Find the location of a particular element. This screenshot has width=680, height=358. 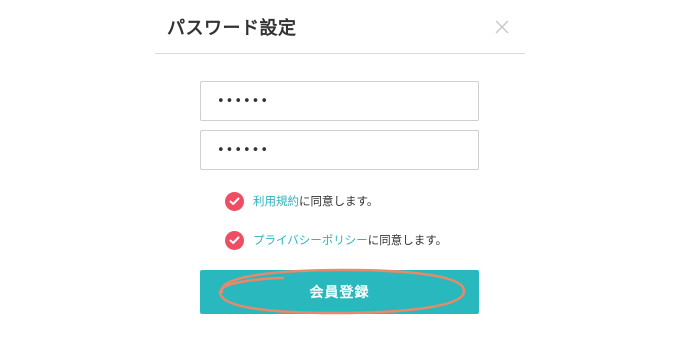

privacy-agreement: プライバシーポリシー に同意します。 is located at coordinates (336, 240).